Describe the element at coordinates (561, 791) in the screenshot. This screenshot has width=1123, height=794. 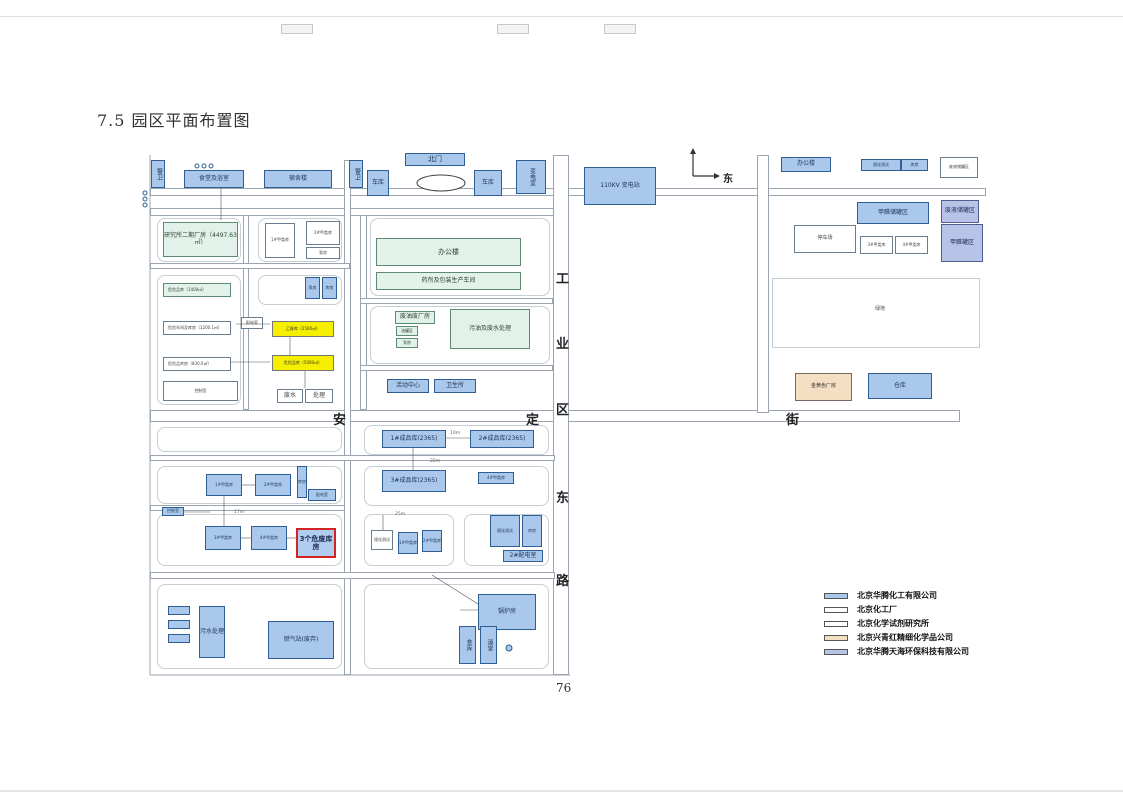
I see `bottom-rule` at that location.